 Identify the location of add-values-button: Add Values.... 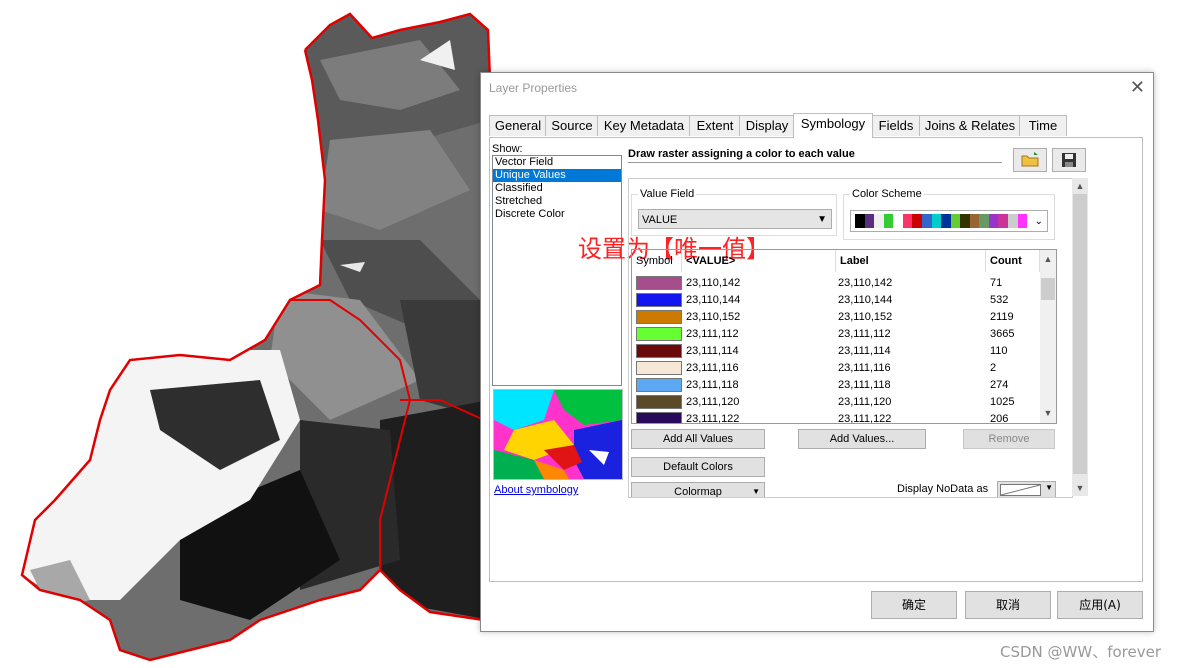
(862, 439).